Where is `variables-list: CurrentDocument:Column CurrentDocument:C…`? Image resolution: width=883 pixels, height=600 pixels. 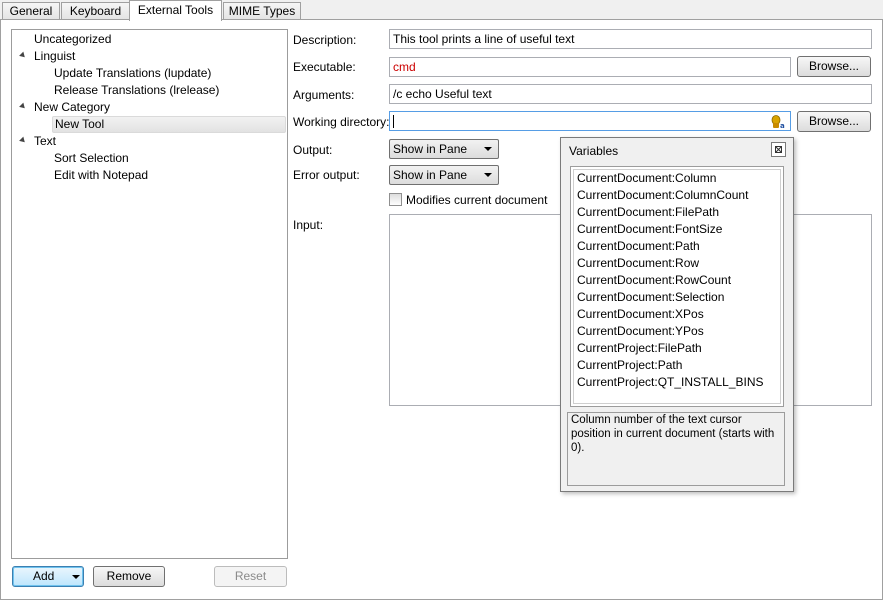
variables-list: CurrentDocument:Column CurrentDocument:C… is located at coordinates (677, 286).